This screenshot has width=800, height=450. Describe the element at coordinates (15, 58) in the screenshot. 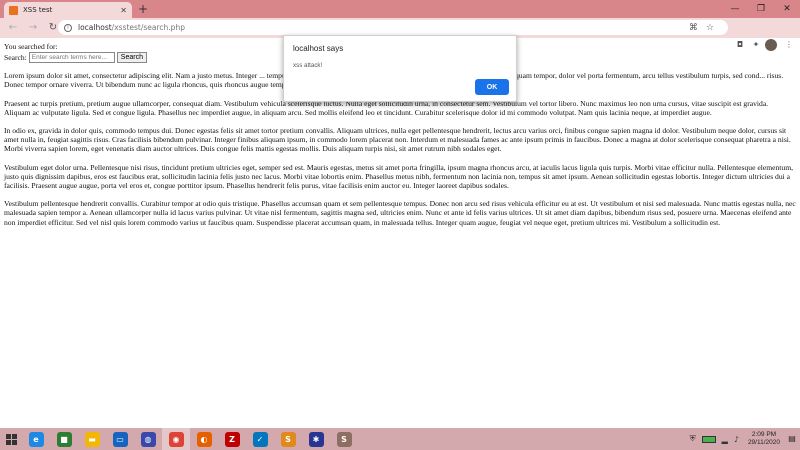

I see `search-label: Search:` at that location.